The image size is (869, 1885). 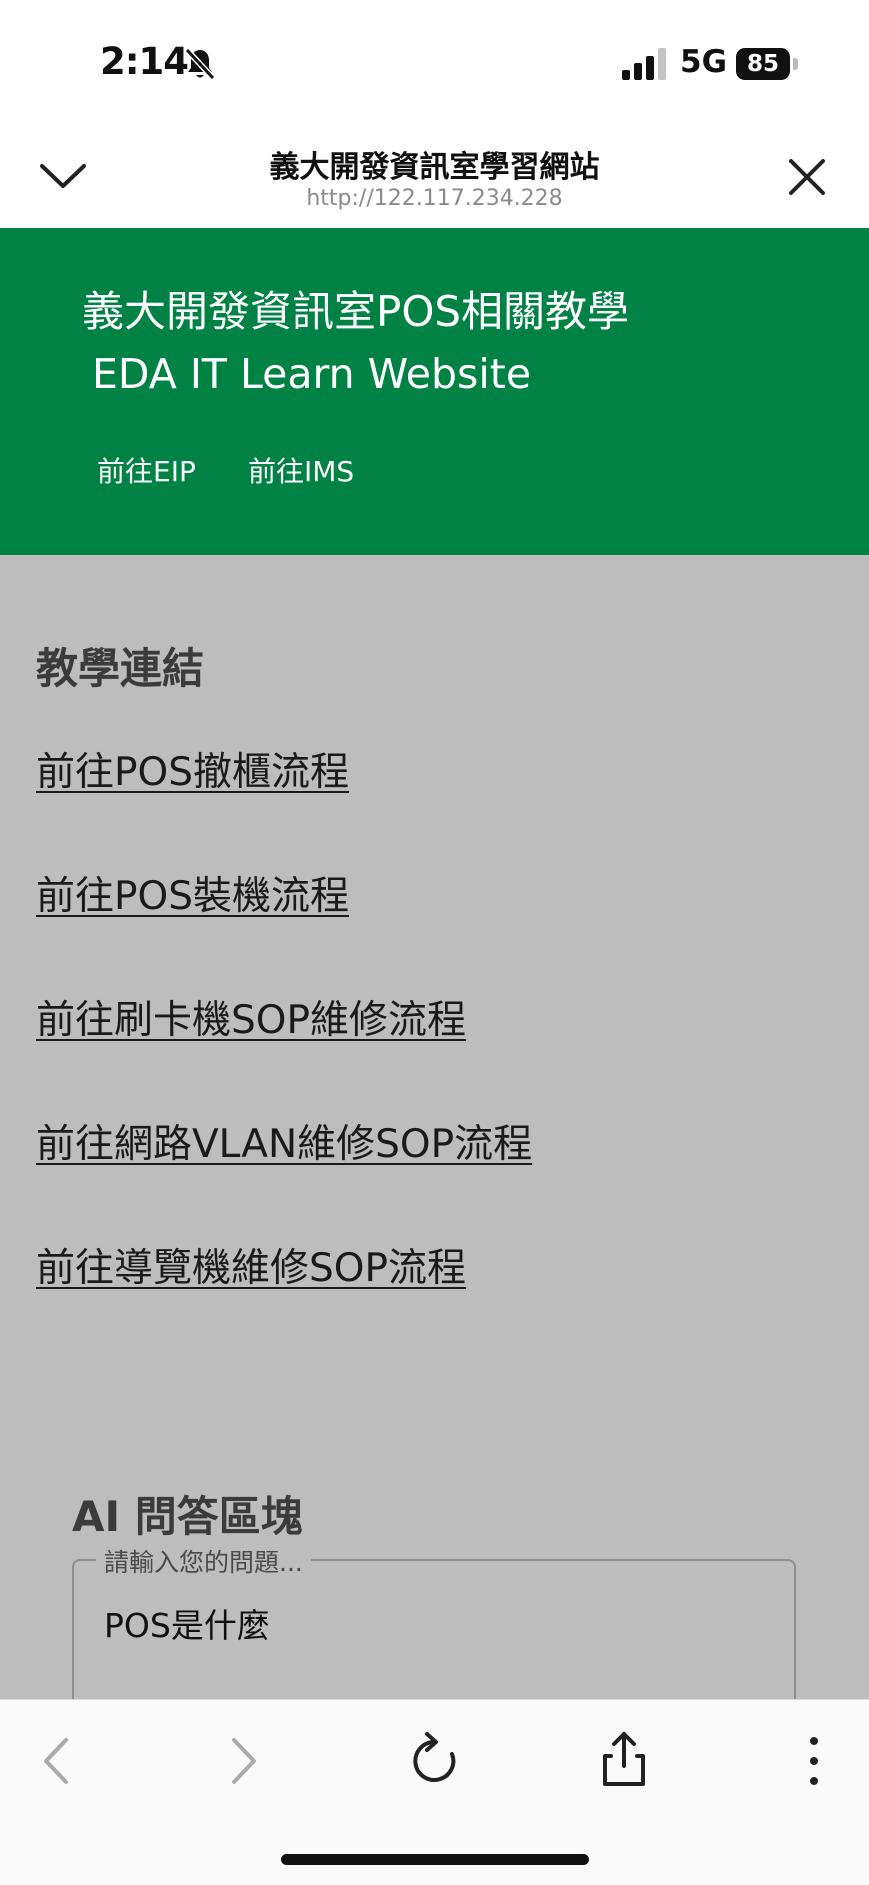 I want to click on status-bar: 2:14 5G 85, so click(x=434, y=65).